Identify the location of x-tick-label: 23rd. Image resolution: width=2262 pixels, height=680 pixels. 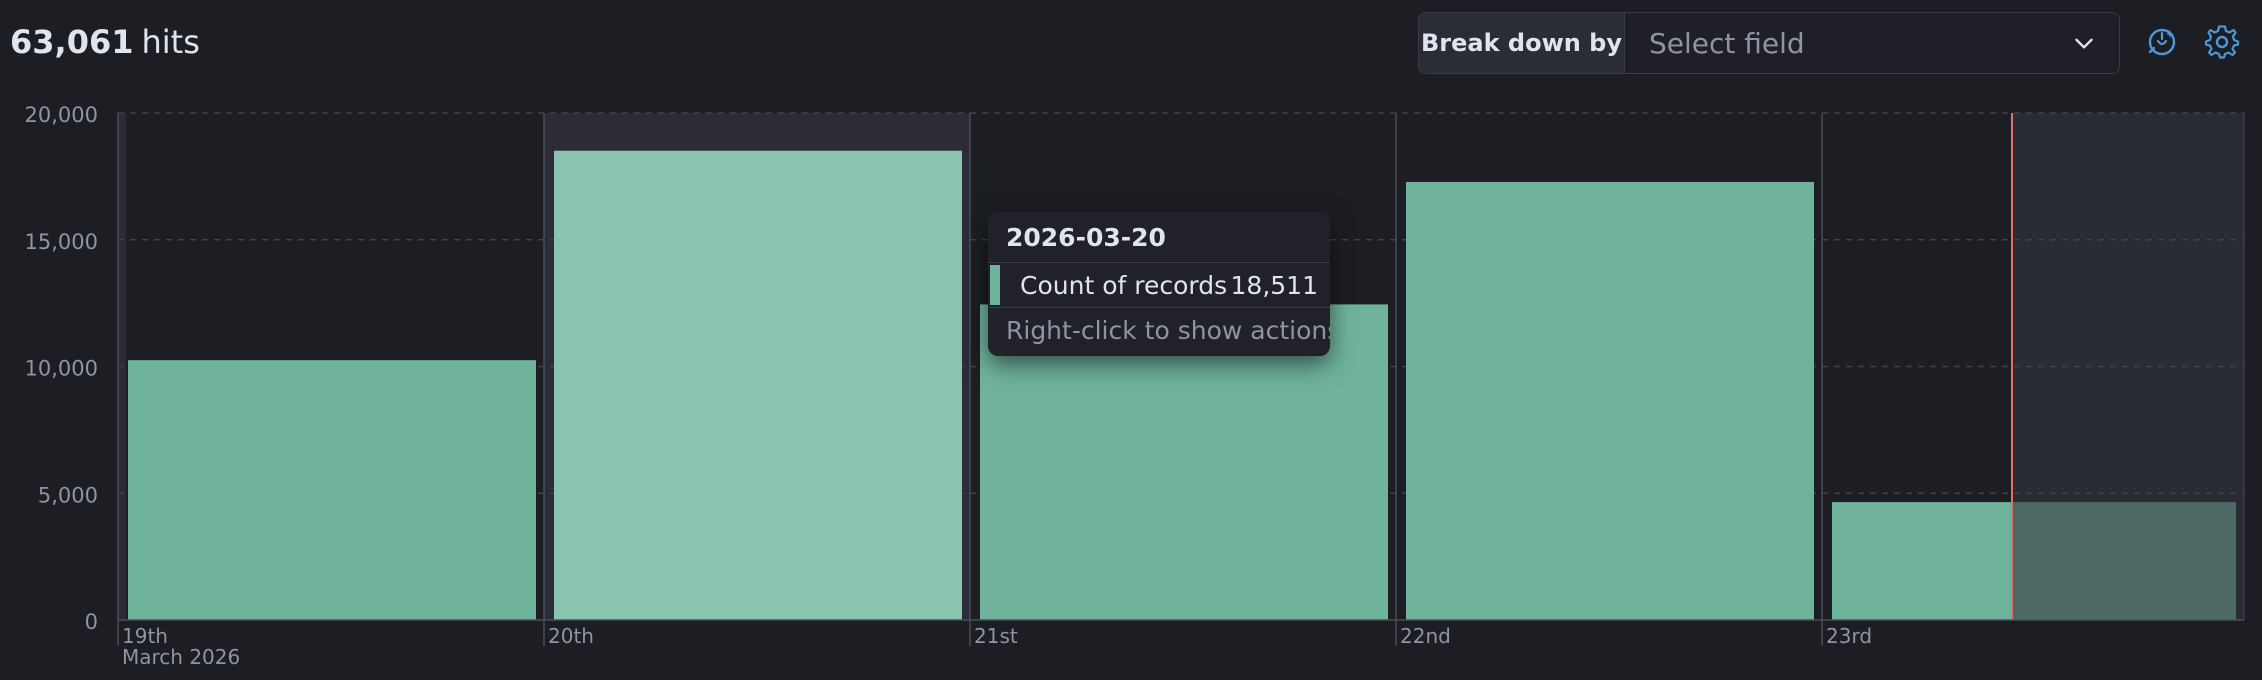
(1849, 636).